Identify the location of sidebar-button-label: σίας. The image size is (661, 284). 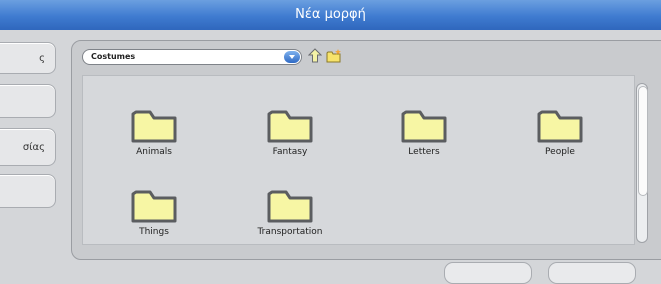
(33, 147).